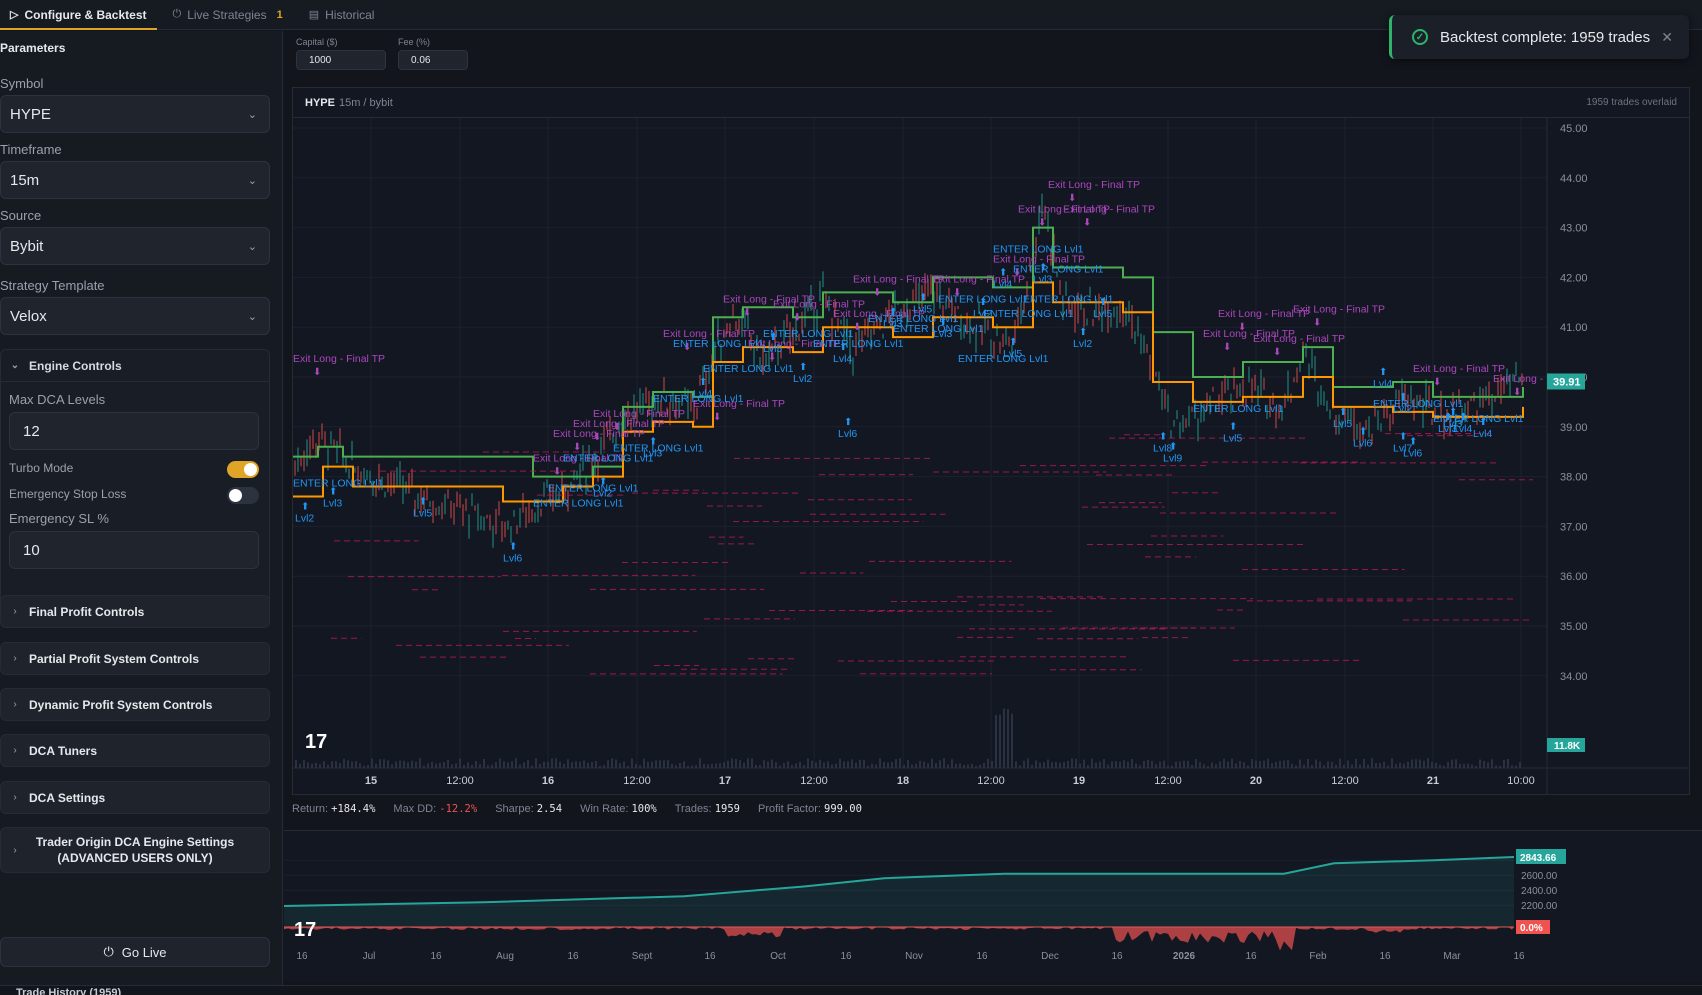  I want to click on dca-level-label: Lvl3, so click(332, 503).